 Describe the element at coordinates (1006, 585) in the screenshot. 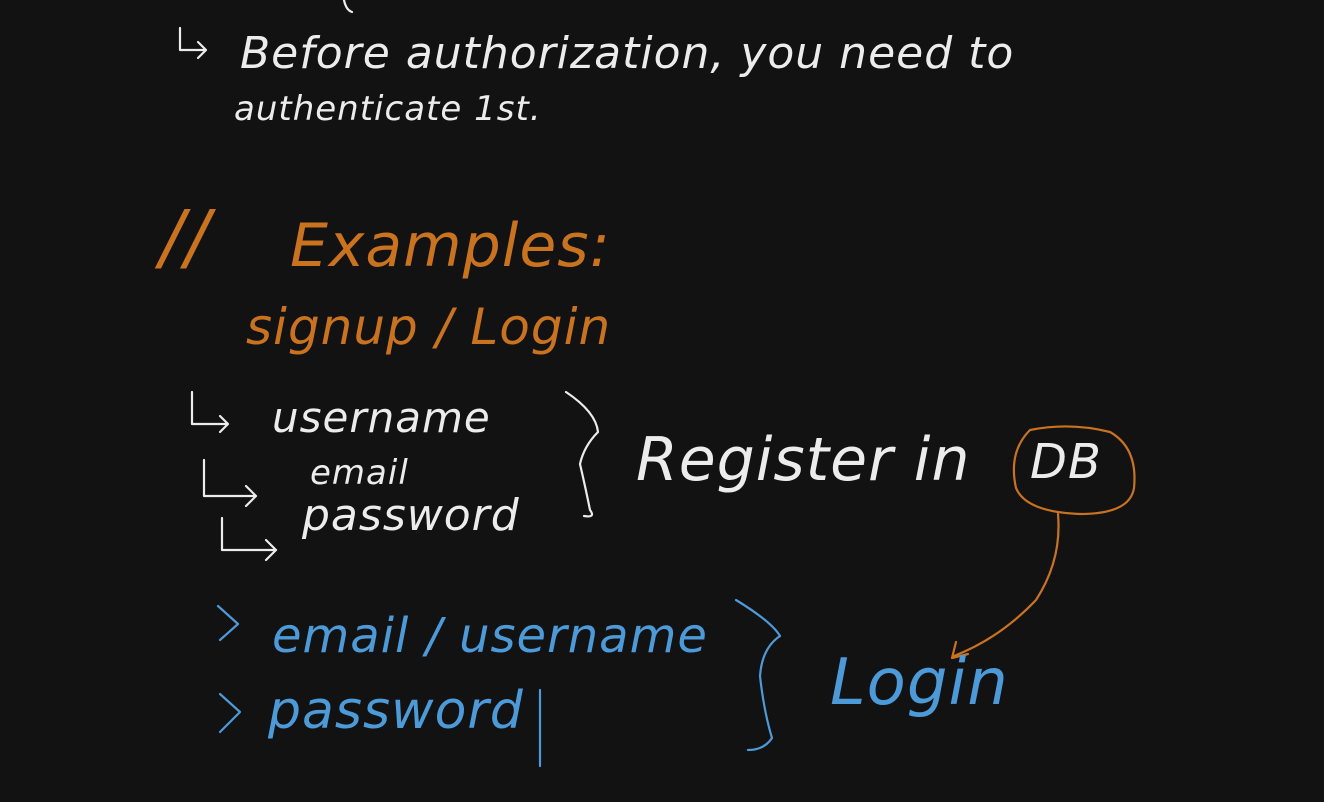

I see `db-to-login-arrow` at that location.